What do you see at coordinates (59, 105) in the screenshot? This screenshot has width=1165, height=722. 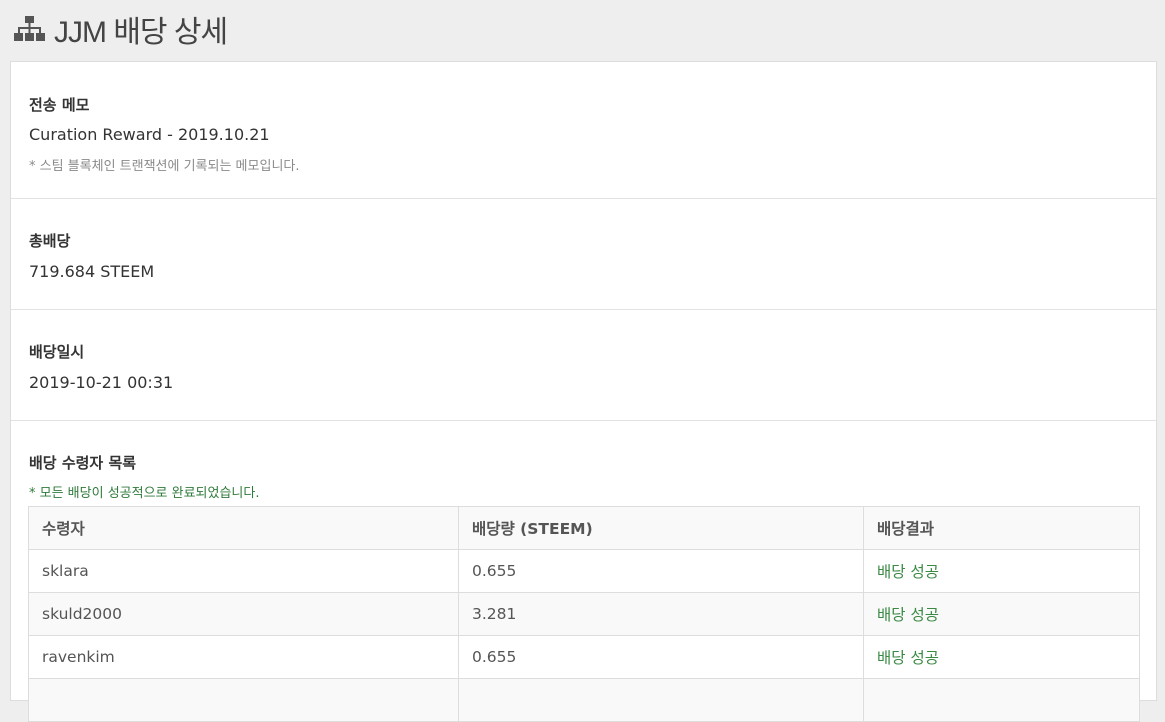 I see `memo-label: 전송 메모` at bounding box center [59, 105].